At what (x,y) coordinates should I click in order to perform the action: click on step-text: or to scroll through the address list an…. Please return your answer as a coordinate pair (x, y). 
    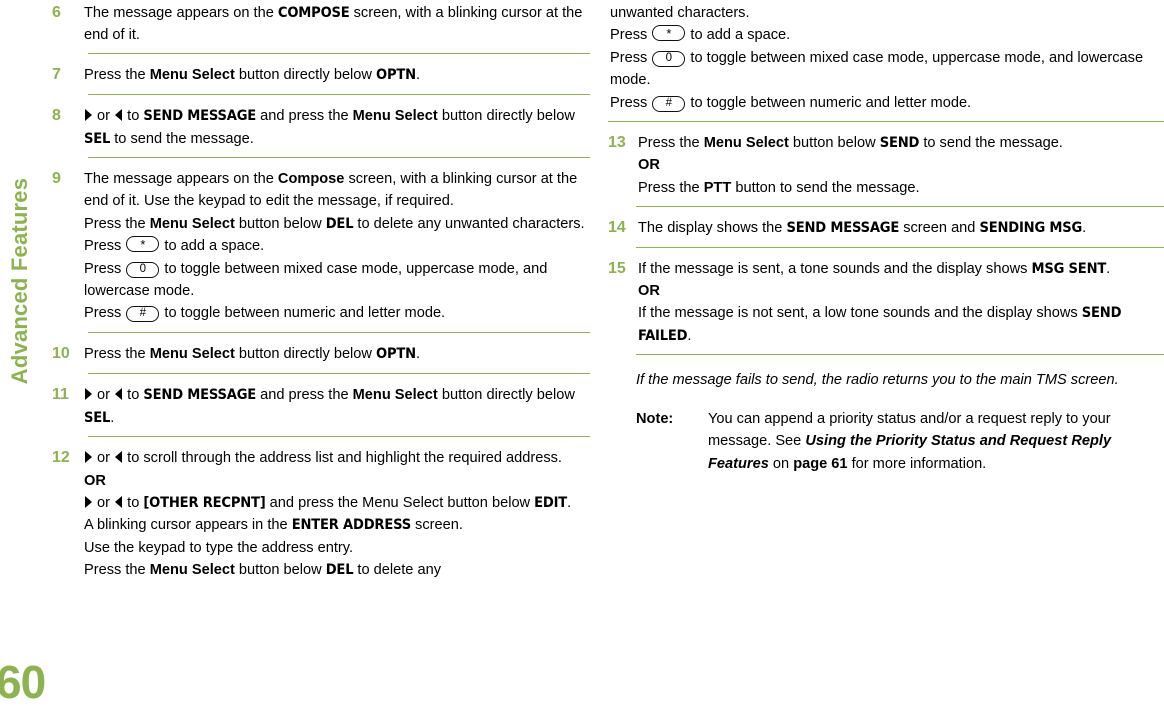
    Looking at the image, I should click on (328, 514).